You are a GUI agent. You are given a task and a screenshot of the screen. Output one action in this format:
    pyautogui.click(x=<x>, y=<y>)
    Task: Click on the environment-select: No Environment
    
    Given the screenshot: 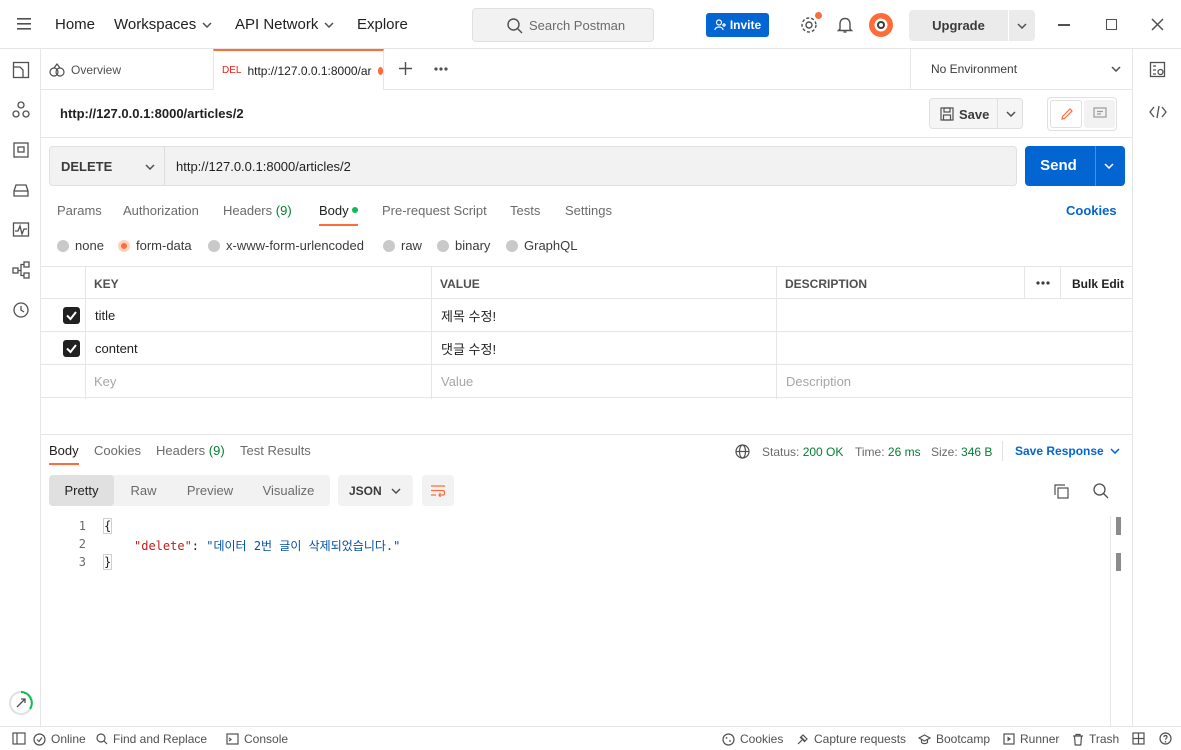 What is the action you would take?
    pyautogui.click(x=1021, y=69)
    